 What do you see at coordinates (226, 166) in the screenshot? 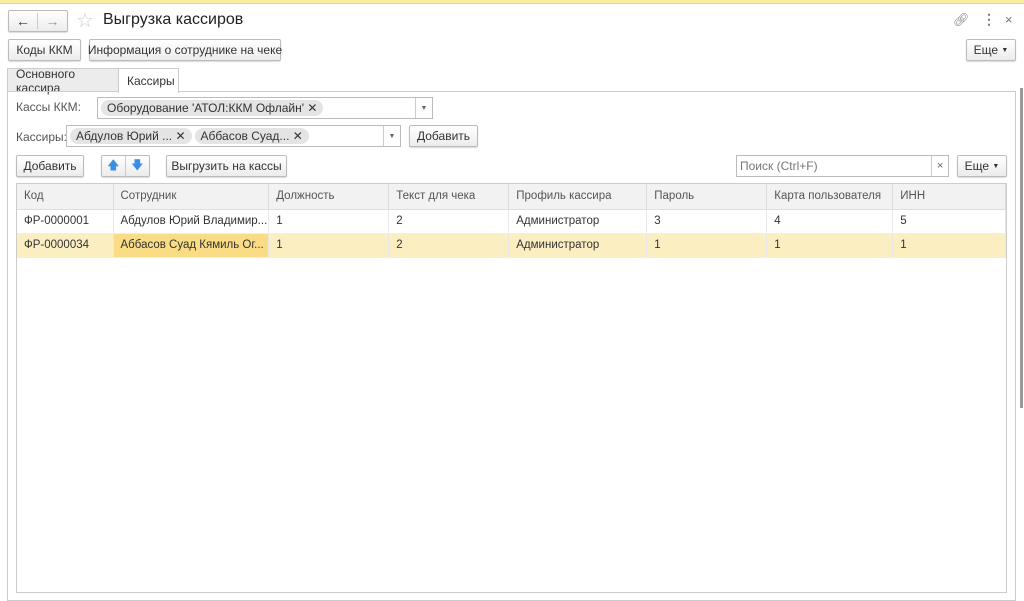
I see `upload-button: Выгрузить на кассы` at bounding box center [226, 166].